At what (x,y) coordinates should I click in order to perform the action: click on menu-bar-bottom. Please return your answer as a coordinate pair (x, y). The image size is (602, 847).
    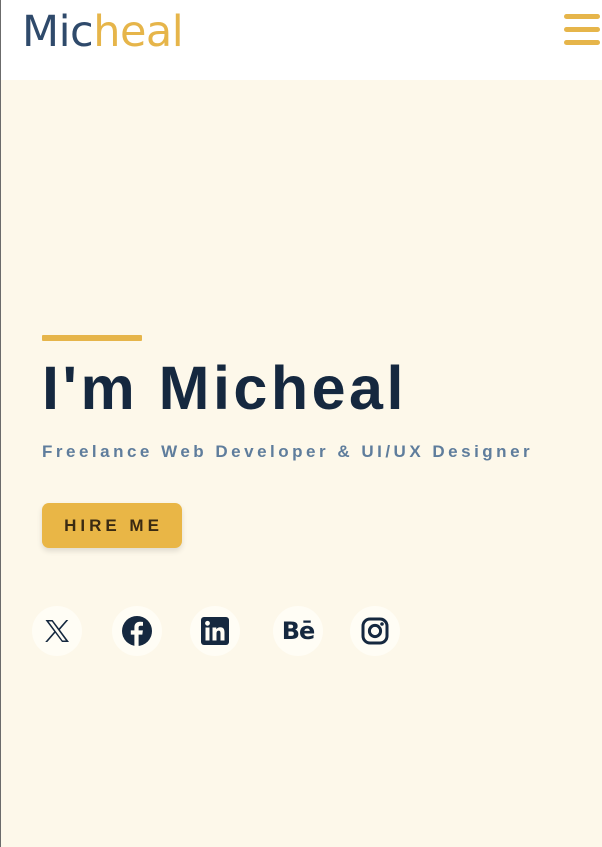
    Looking at the image, I should click on (582, 42).